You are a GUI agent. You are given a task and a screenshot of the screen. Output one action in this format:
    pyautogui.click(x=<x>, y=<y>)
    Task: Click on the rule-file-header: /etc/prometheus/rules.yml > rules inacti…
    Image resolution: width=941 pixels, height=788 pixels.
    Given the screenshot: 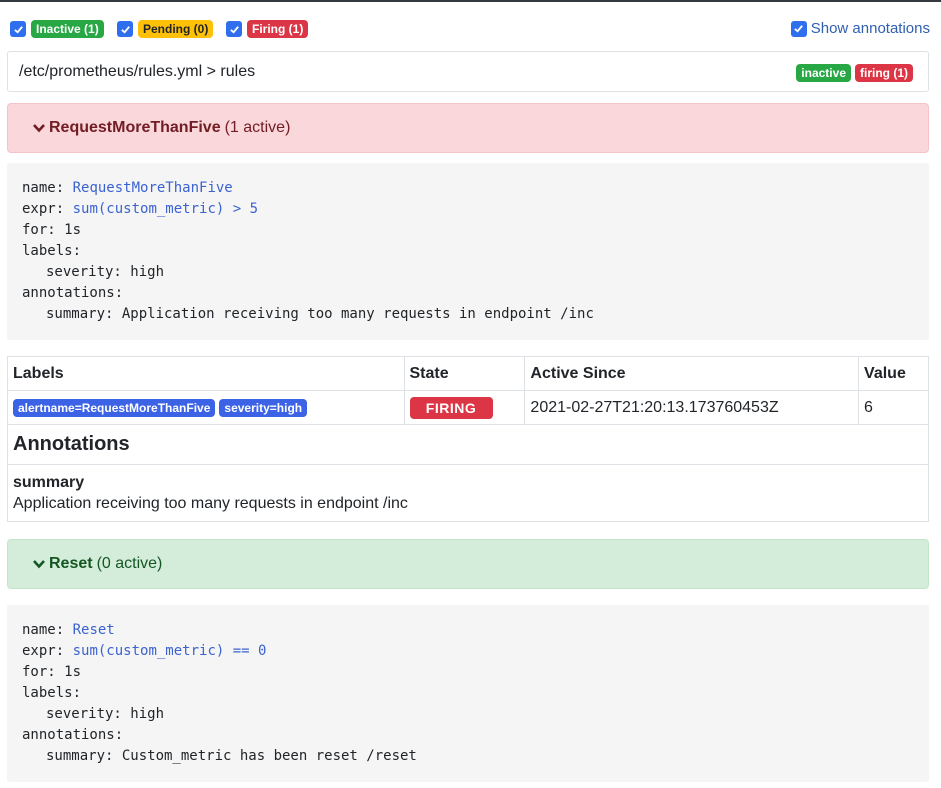 What is the action you would take?
    pyautogui.click(x=468, y=71)
    